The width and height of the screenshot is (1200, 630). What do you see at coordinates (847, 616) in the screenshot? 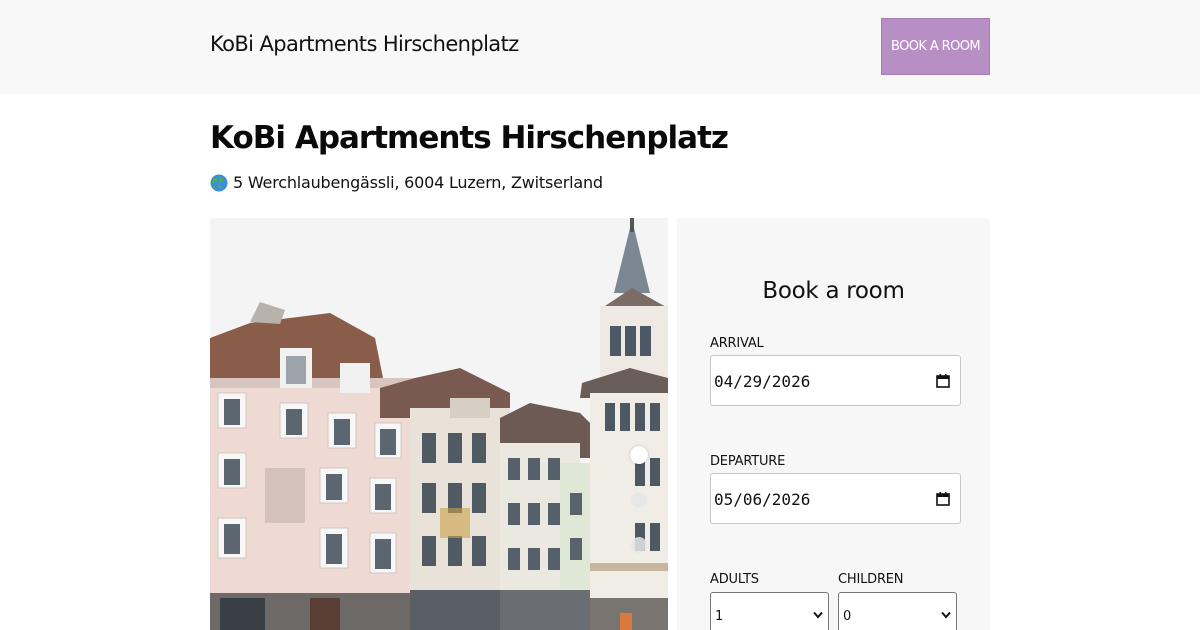
I see `children-value: 0` at bounding box center [847, 616].